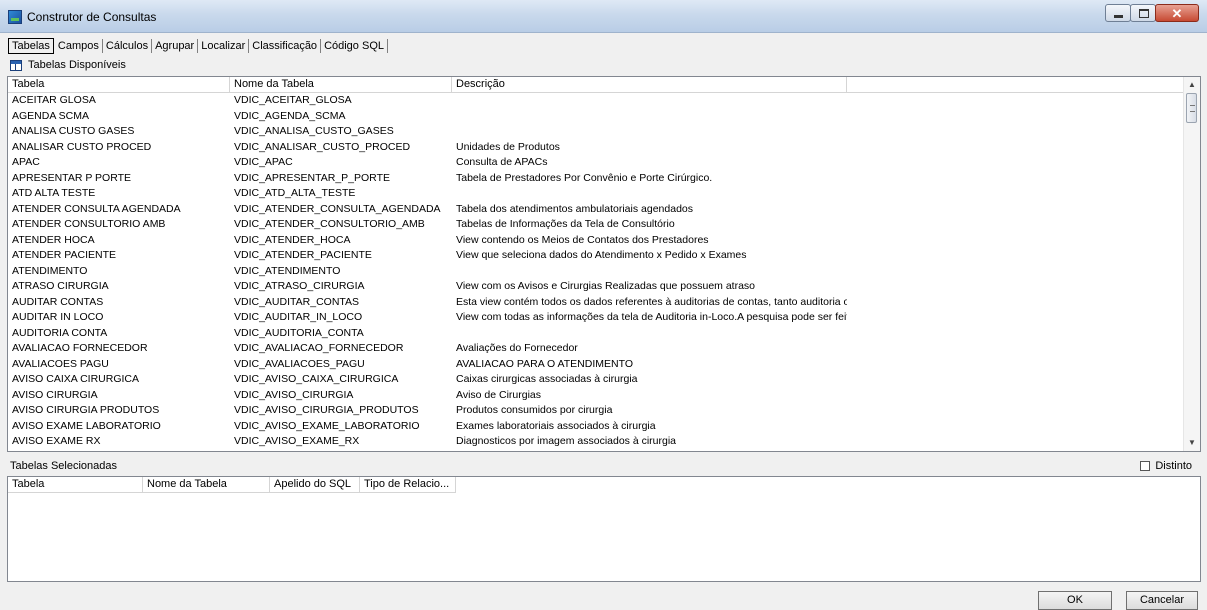 The height and width of the screenshot is (610, 1207). What do you see at coordinates (68, 65) in the screenshot?
I see `available-tables-header: Tabelas Disponíveis` at bounding box center [68, 65].